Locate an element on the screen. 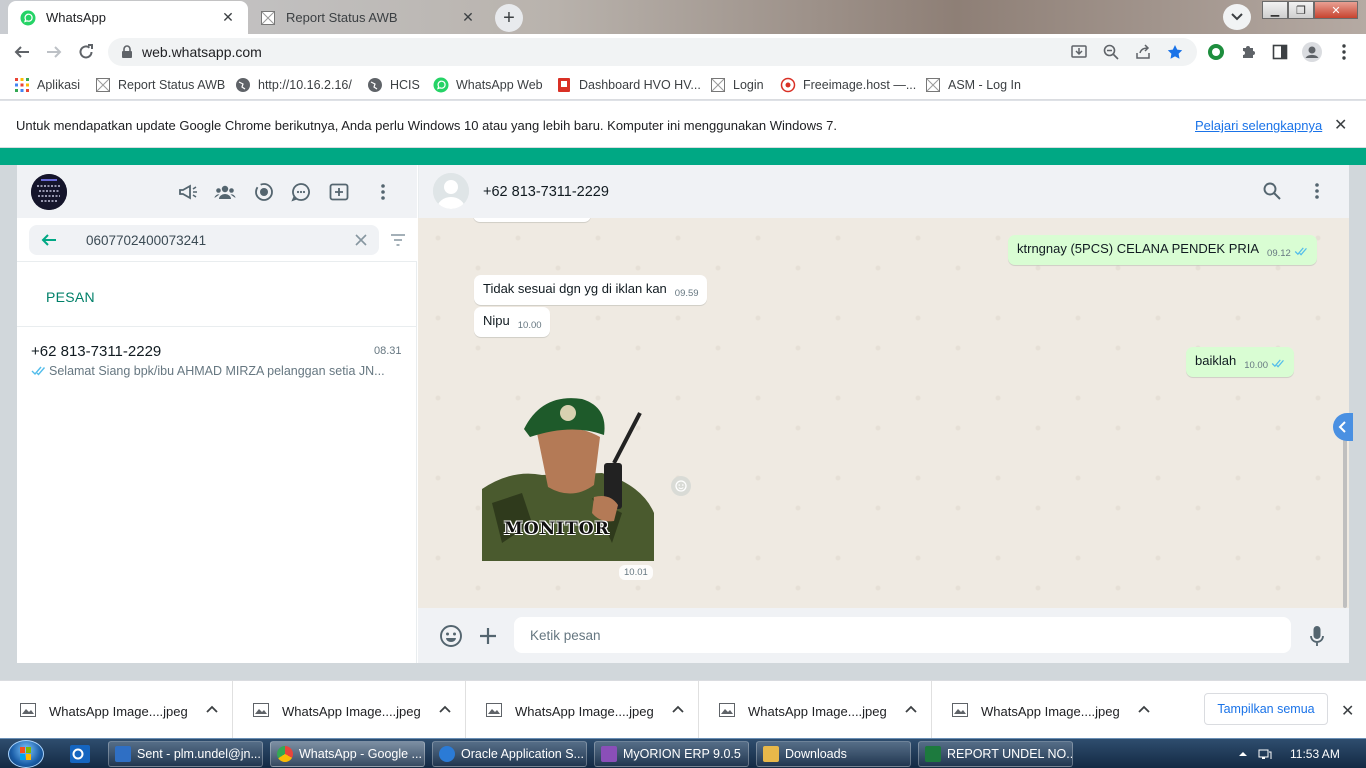 The width and height of the screenshot is (1366, 768). clear-search-icon is located at coordinates (361, 240).